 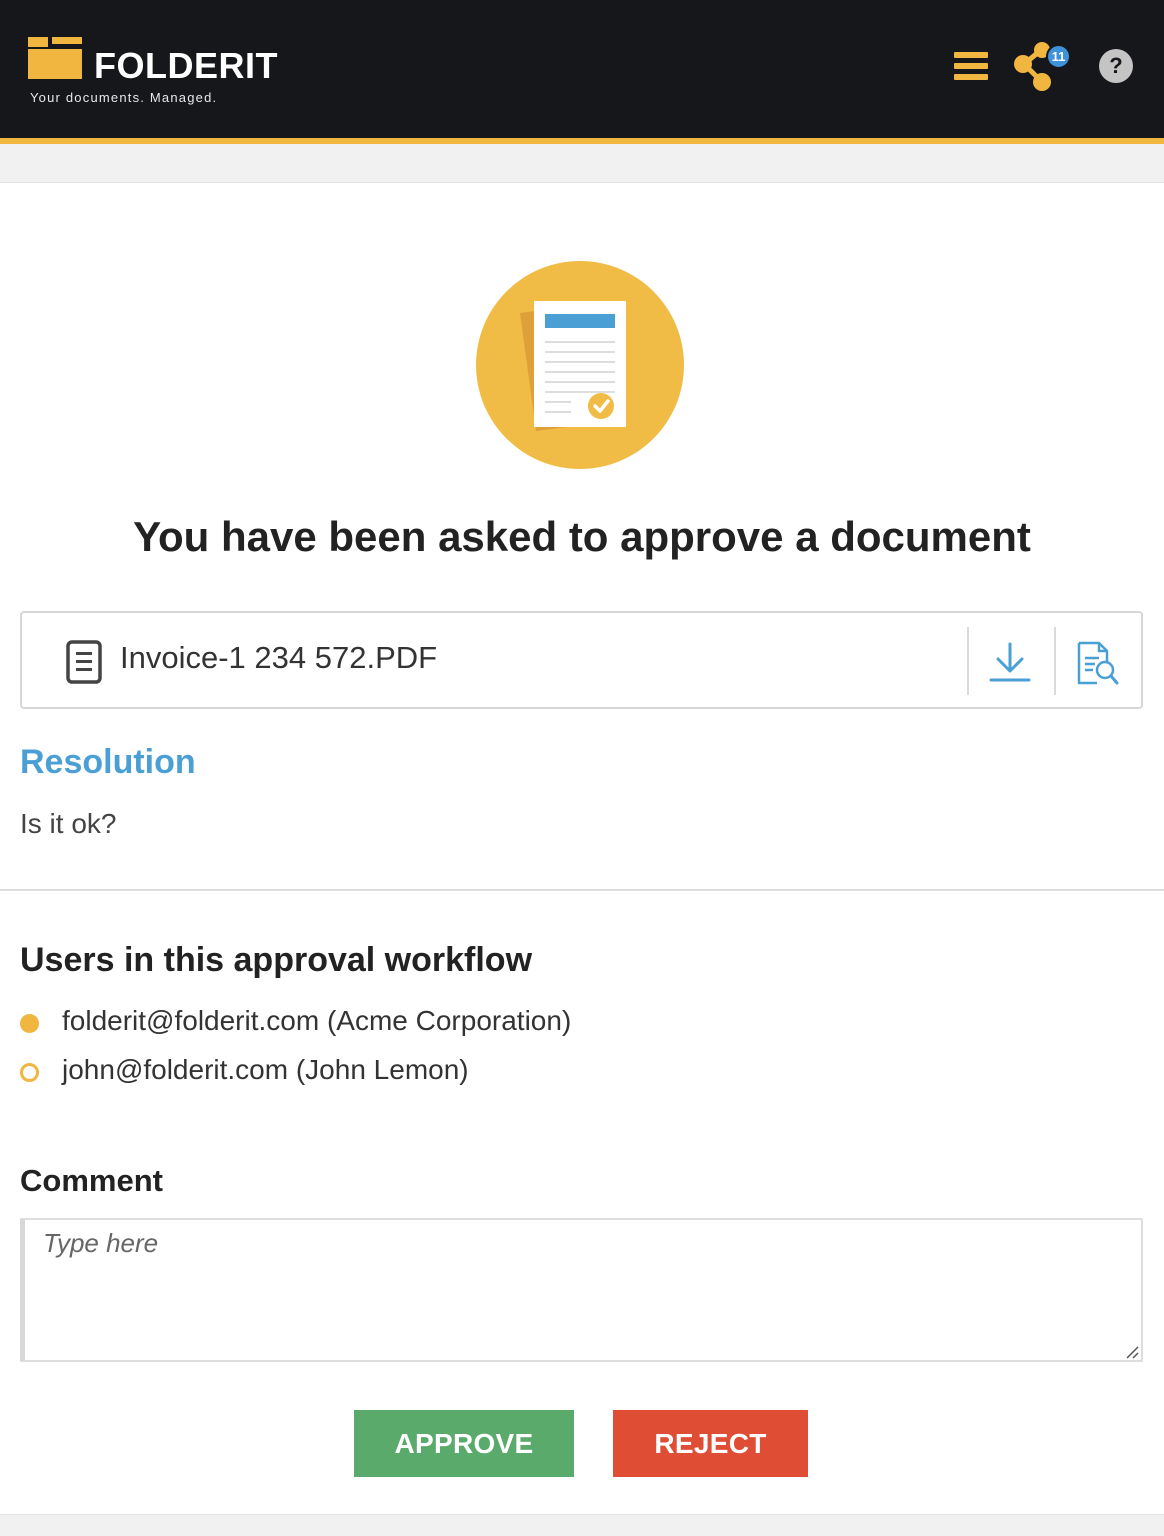 What do you see at coordinates (55, 58) in the screenshot?
I see `folder-icon` at bounding box center [55, 58].